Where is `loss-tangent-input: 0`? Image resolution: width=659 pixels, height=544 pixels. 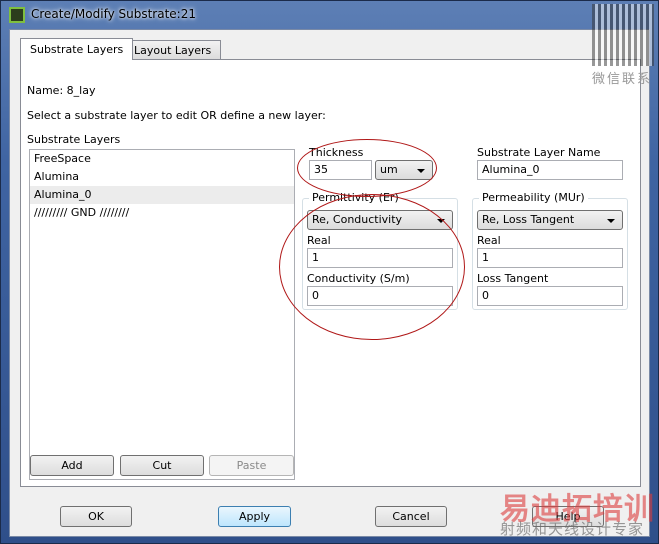 loss-tangent-input: 0 is located at coordinates (550, 296).